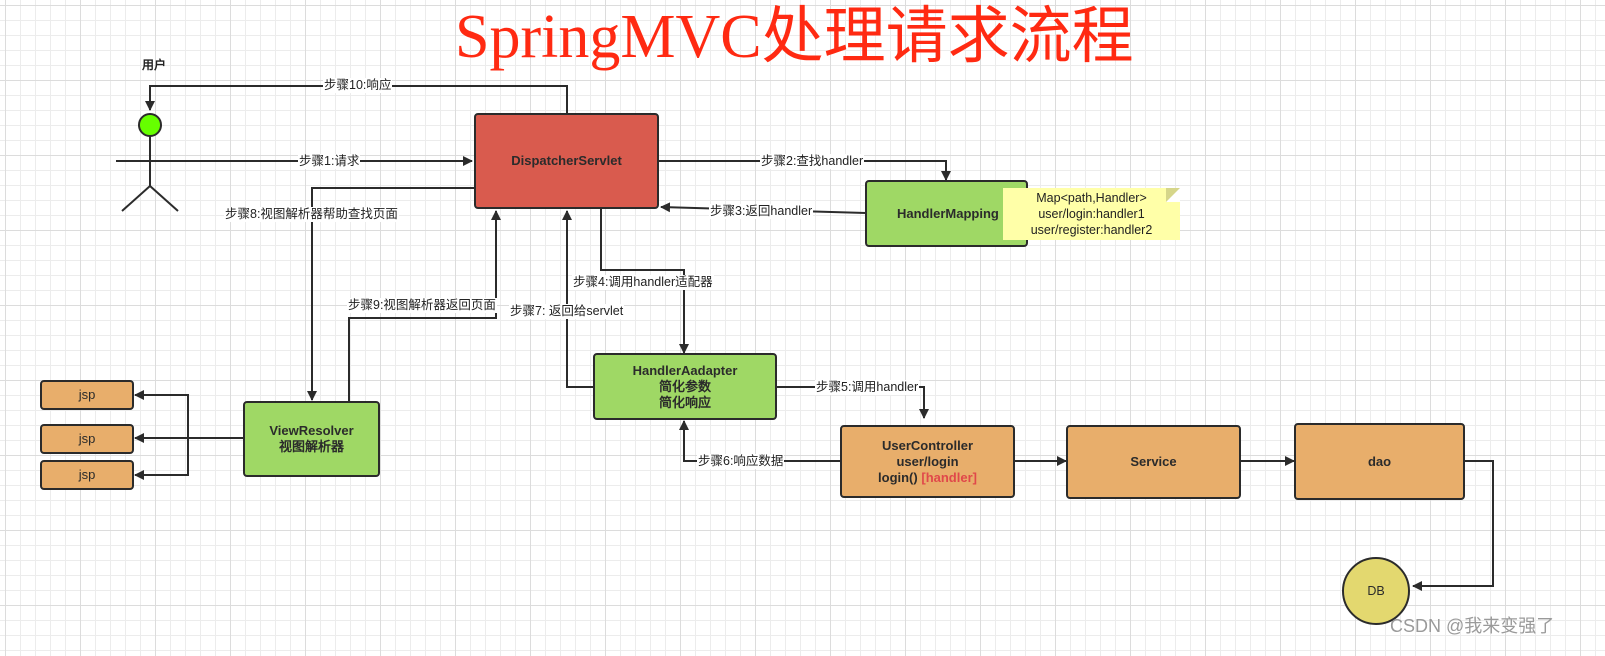 The width and height of the screenshot is (1605, 656). What do you see at coordinates (867, 387) in the screenshot?
I see `step5-label: 步骤5:调用handler` at bounding box center [867, 387].